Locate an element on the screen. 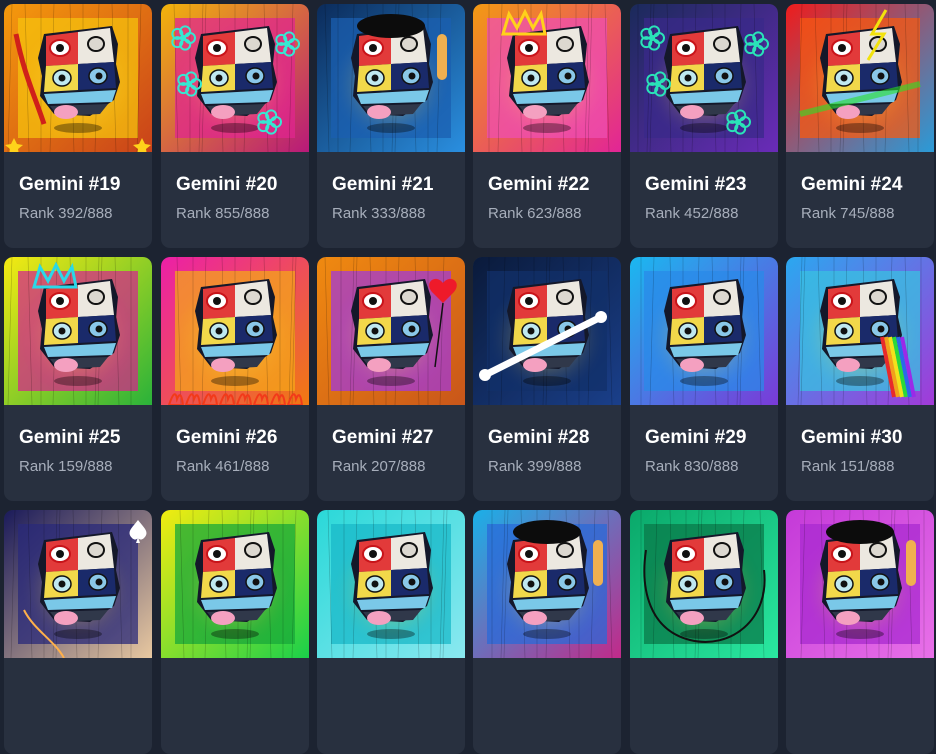 This screenshot has height=754, width=936. nft-card: Gemini #27 Rank 207/888 is located at coordinates (391, 379).